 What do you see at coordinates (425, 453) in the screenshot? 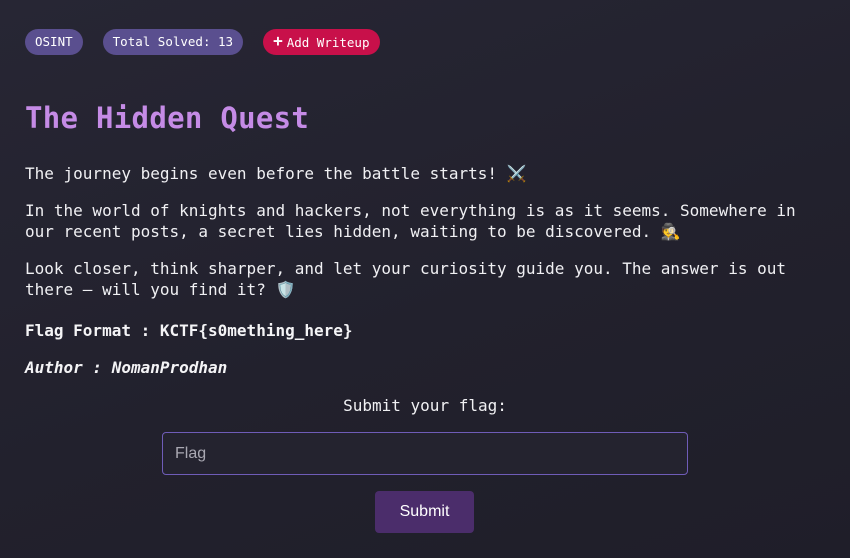
I see `flag-input` at bounding box center [425, 453].